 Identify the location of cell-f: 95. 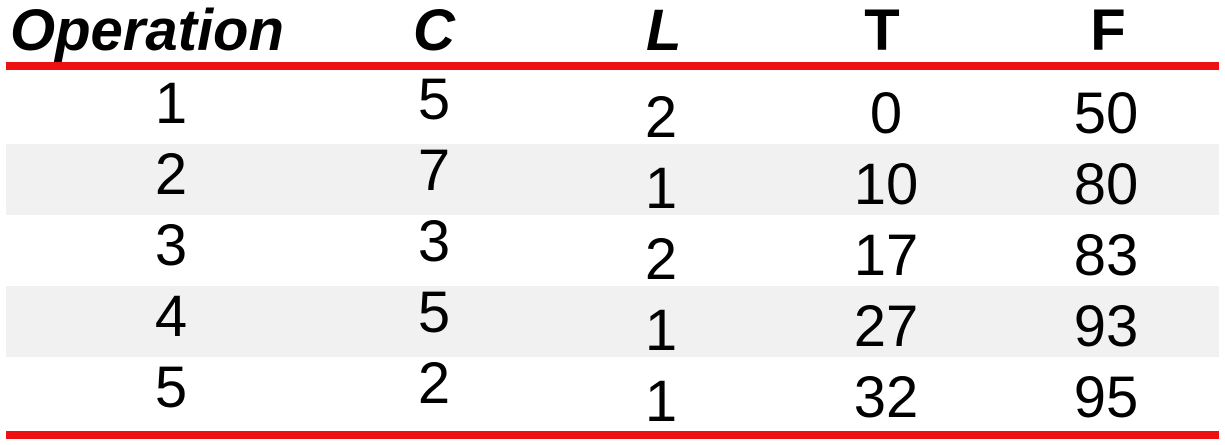
(1106, 397).